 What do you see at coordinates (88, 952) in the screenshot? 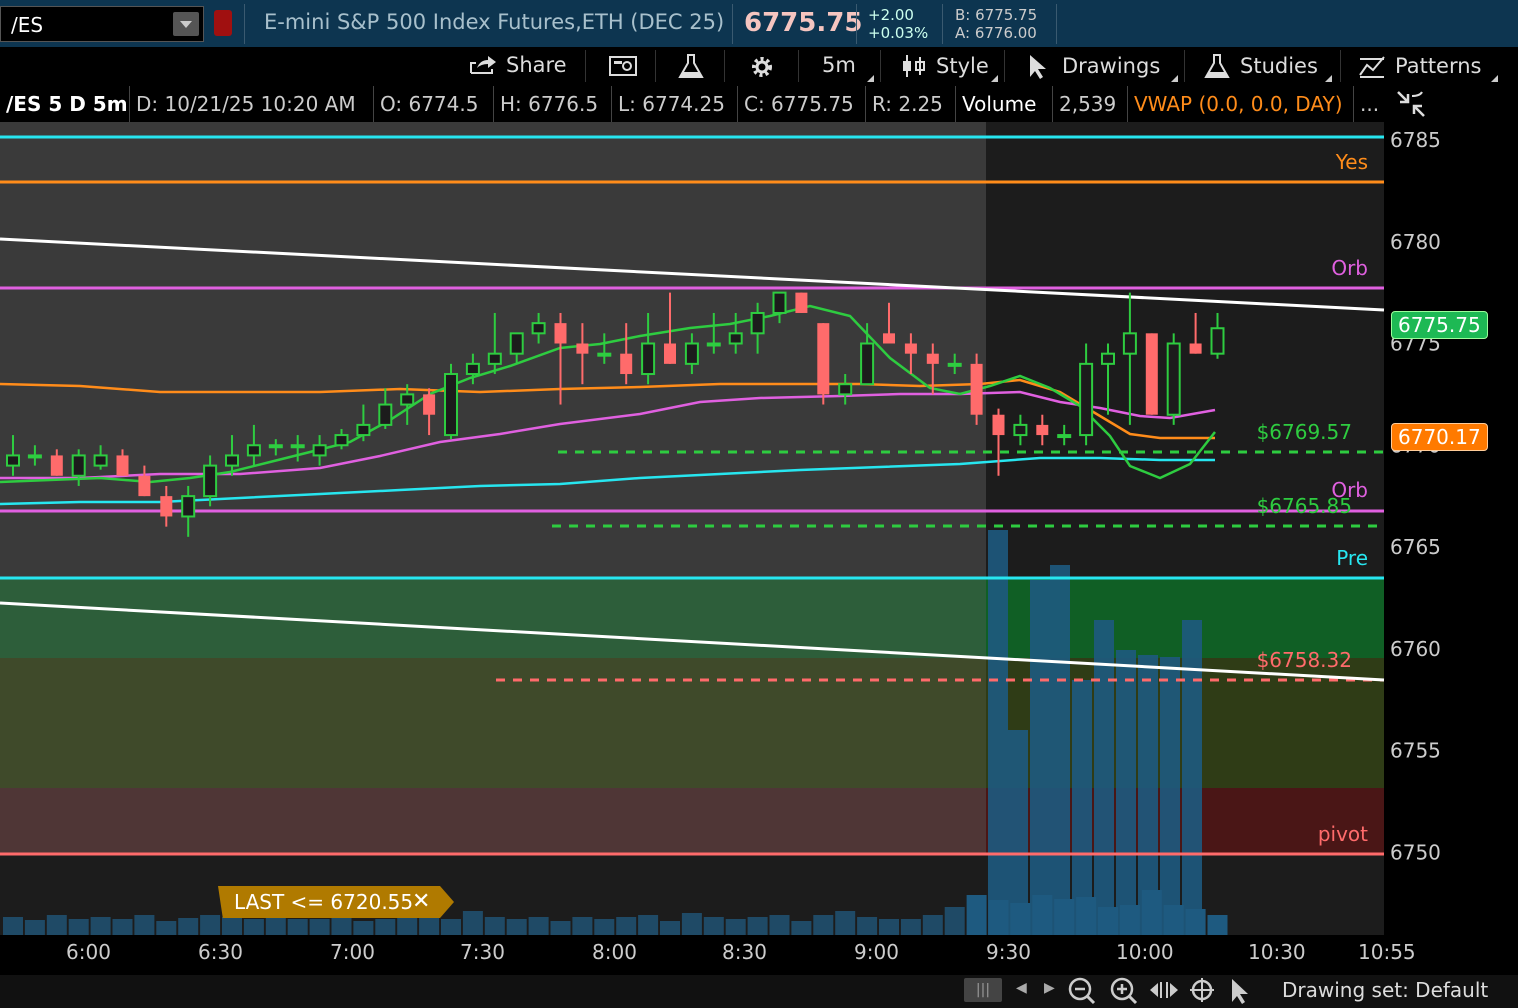
I see `time-axis-tick: 6:00` at bounding box center [88, 952].